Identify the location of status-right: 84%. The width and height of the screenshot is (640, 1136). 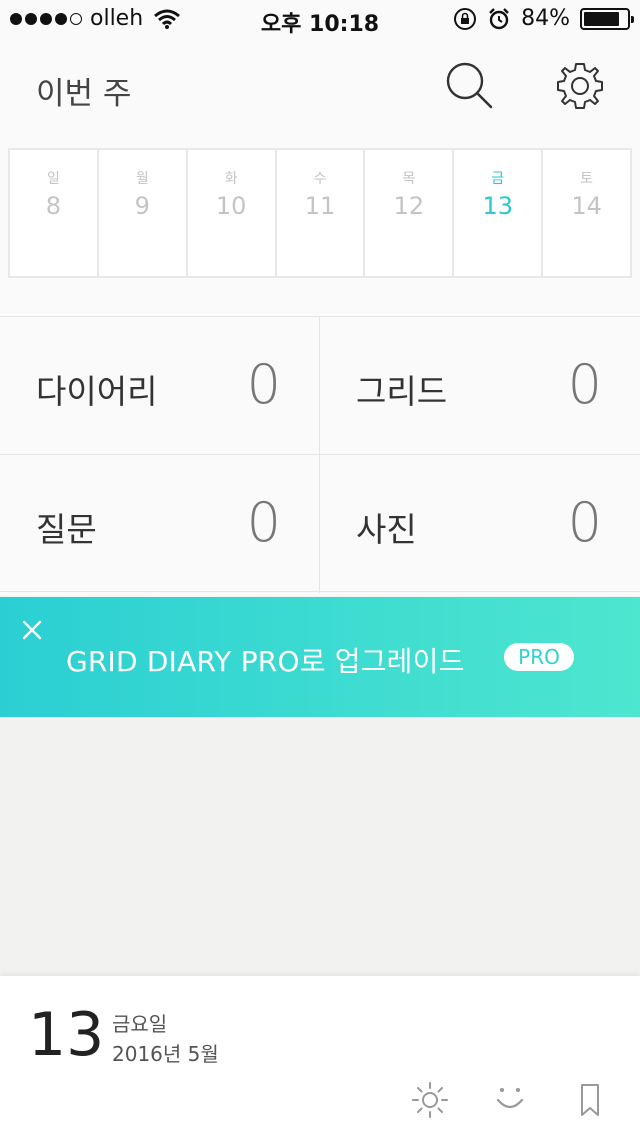
(543, 18).